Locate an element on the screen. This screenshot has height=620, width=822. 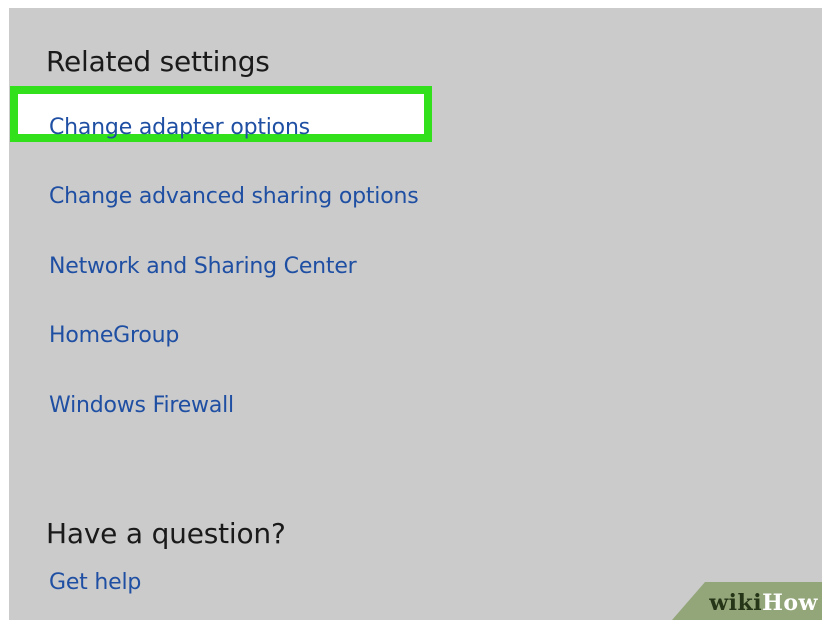
change-advanced-sharing-options-link: Change advanced sharing options is located at coordinates (234, 197).